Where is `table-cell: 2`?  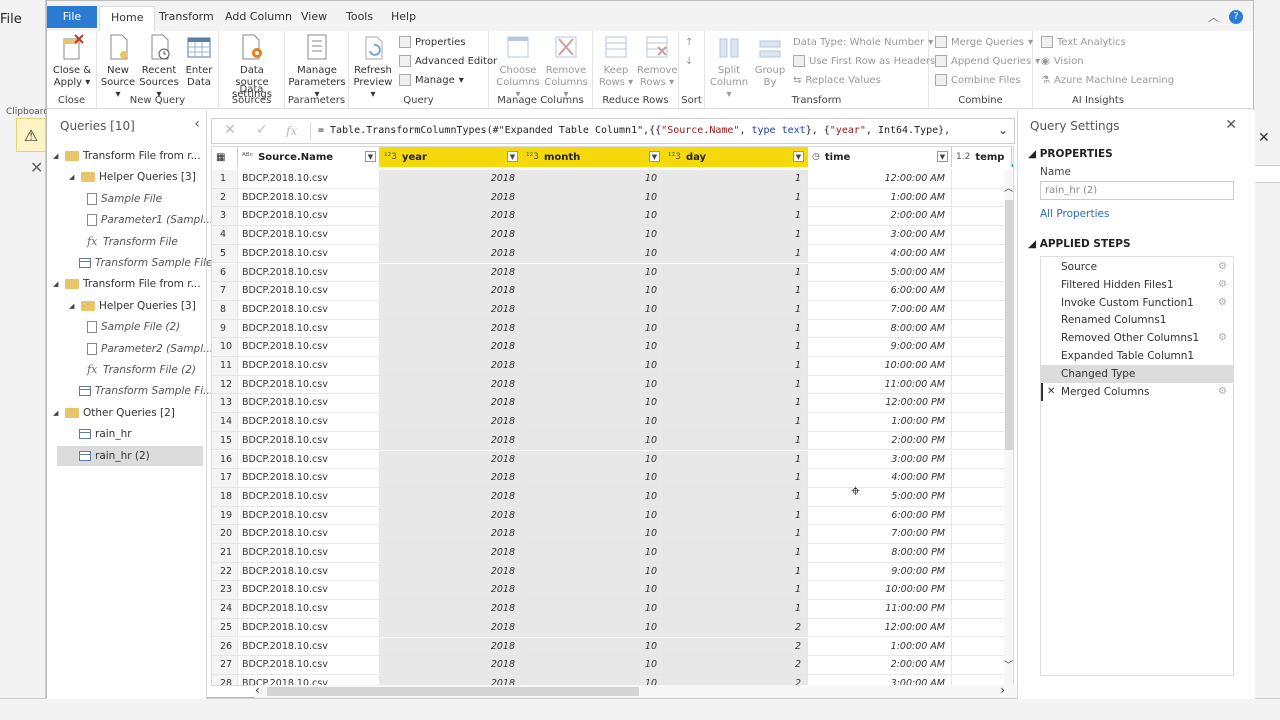
table-cell: 2 is located at coordinates (736, 665).